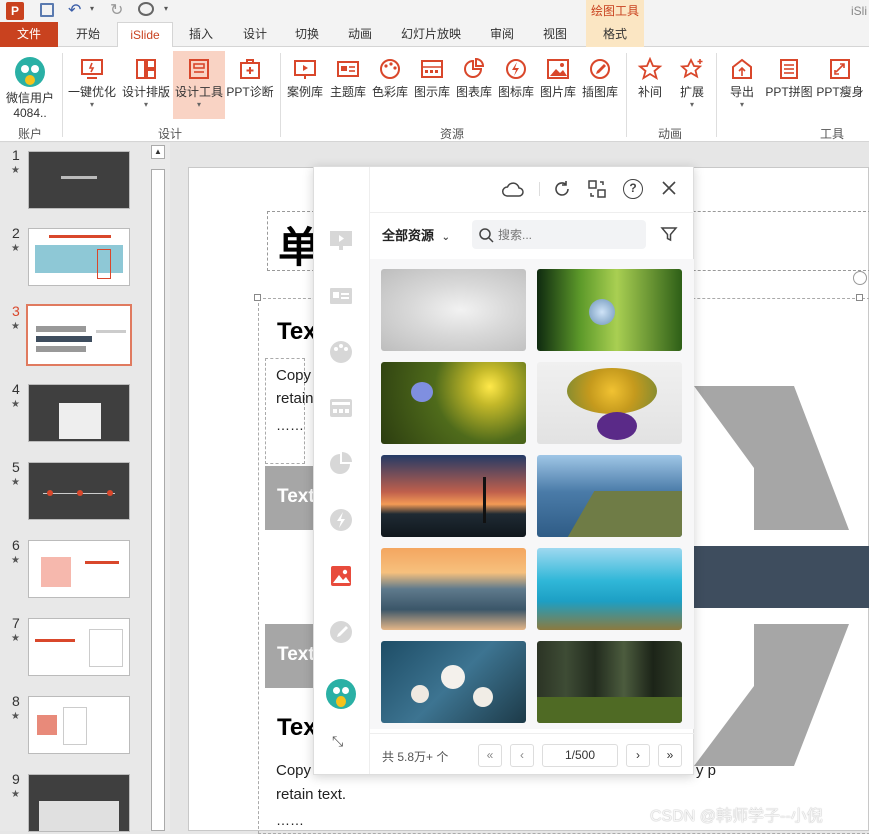  I want to click on tab-review: 审阅, so click(502, 34).